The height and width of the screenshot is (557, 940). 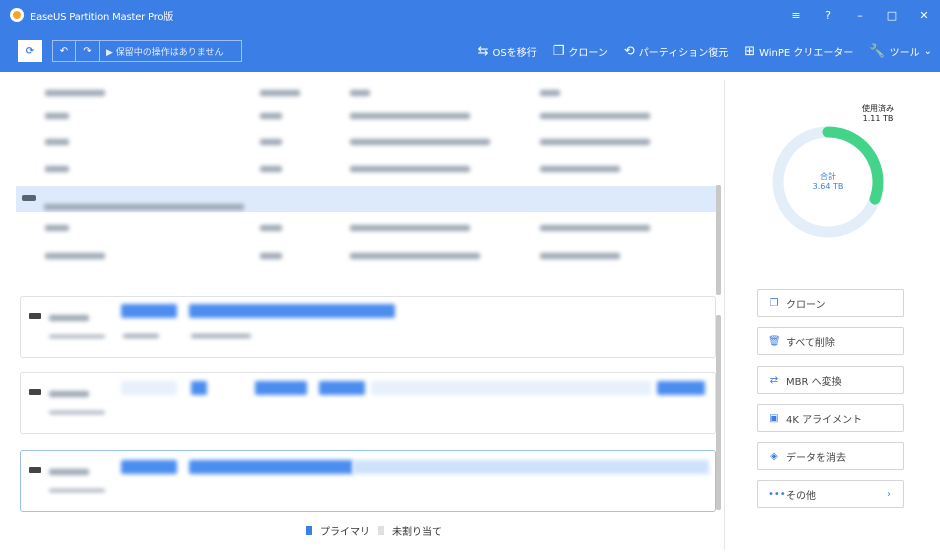 What do you see at coordinates (774, 418) in the screenshot?
I see `alignment-icon: ▣` at bounding box center [774, 418].